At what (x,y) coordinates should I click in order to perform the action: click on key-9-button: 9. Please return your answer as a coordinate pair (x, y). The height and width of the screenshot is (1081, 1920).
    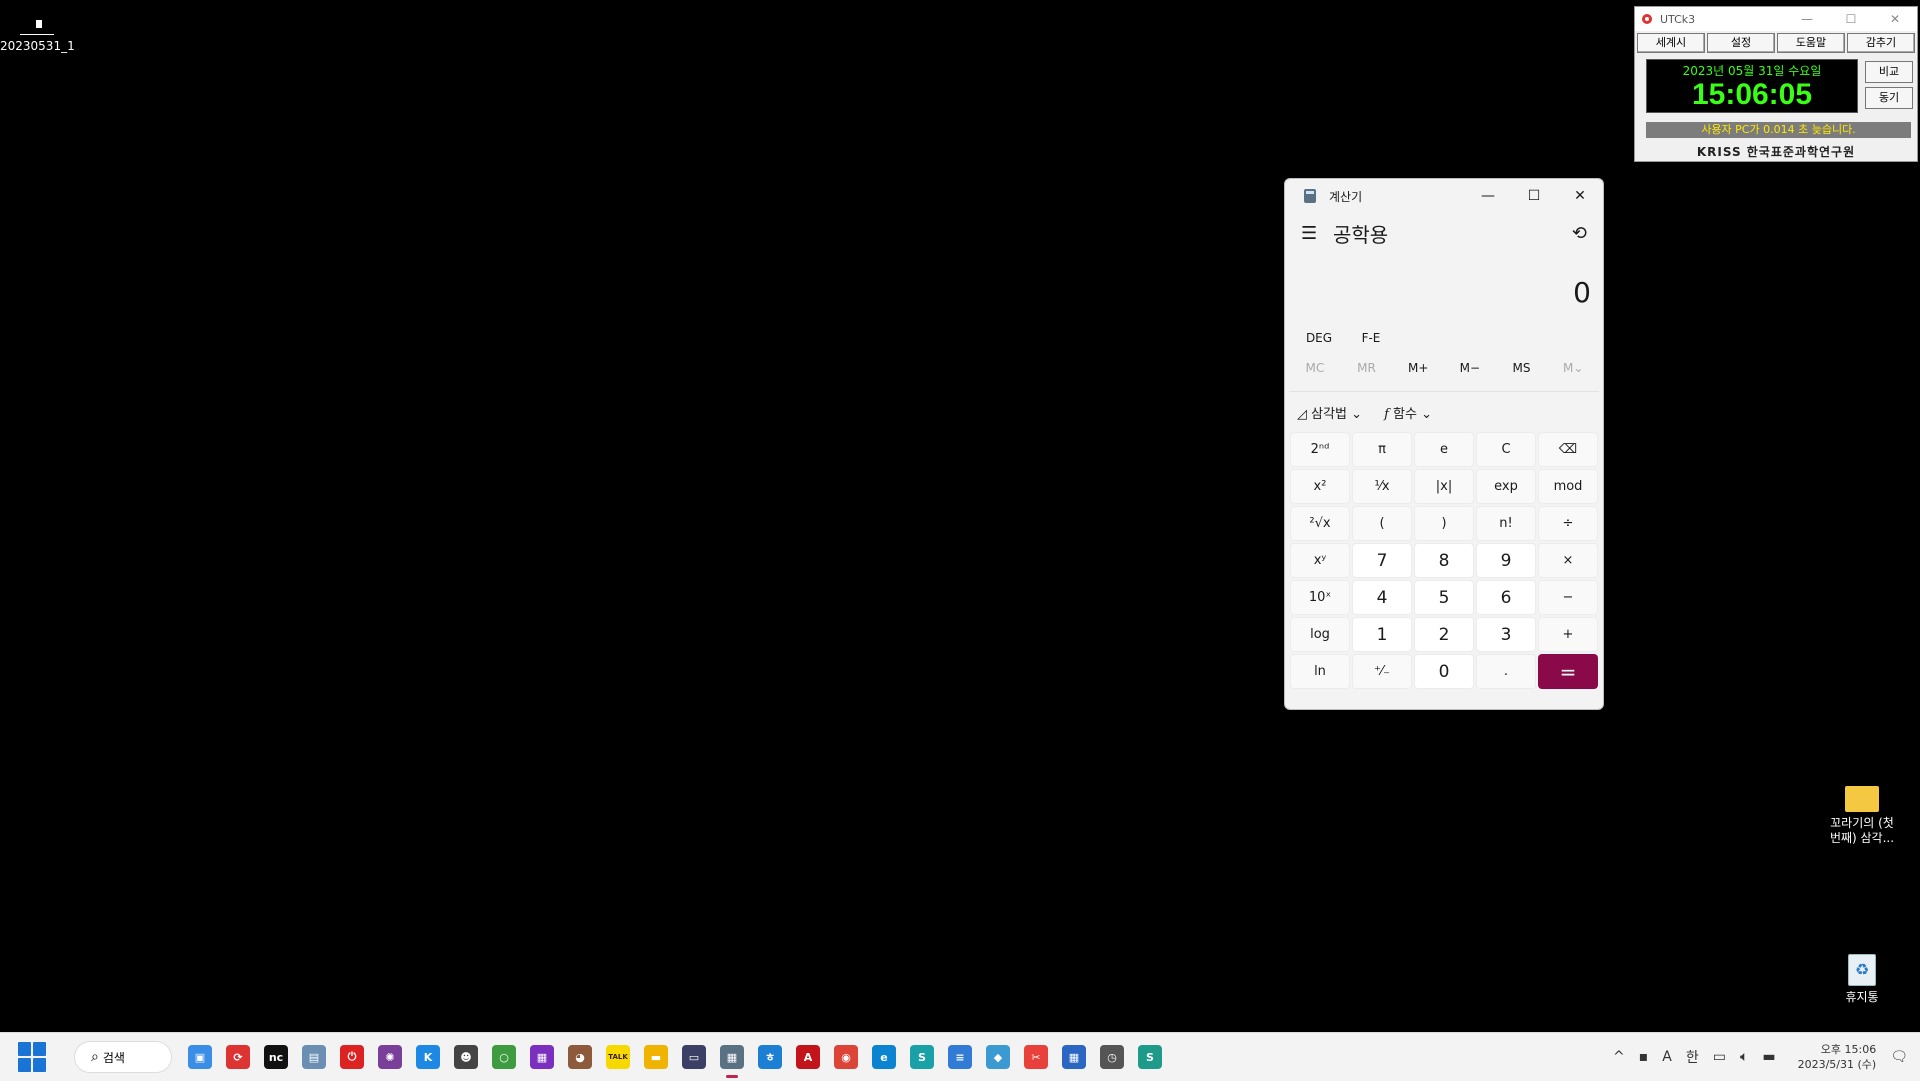
    Looking at the image, I should click on (1506, 560).